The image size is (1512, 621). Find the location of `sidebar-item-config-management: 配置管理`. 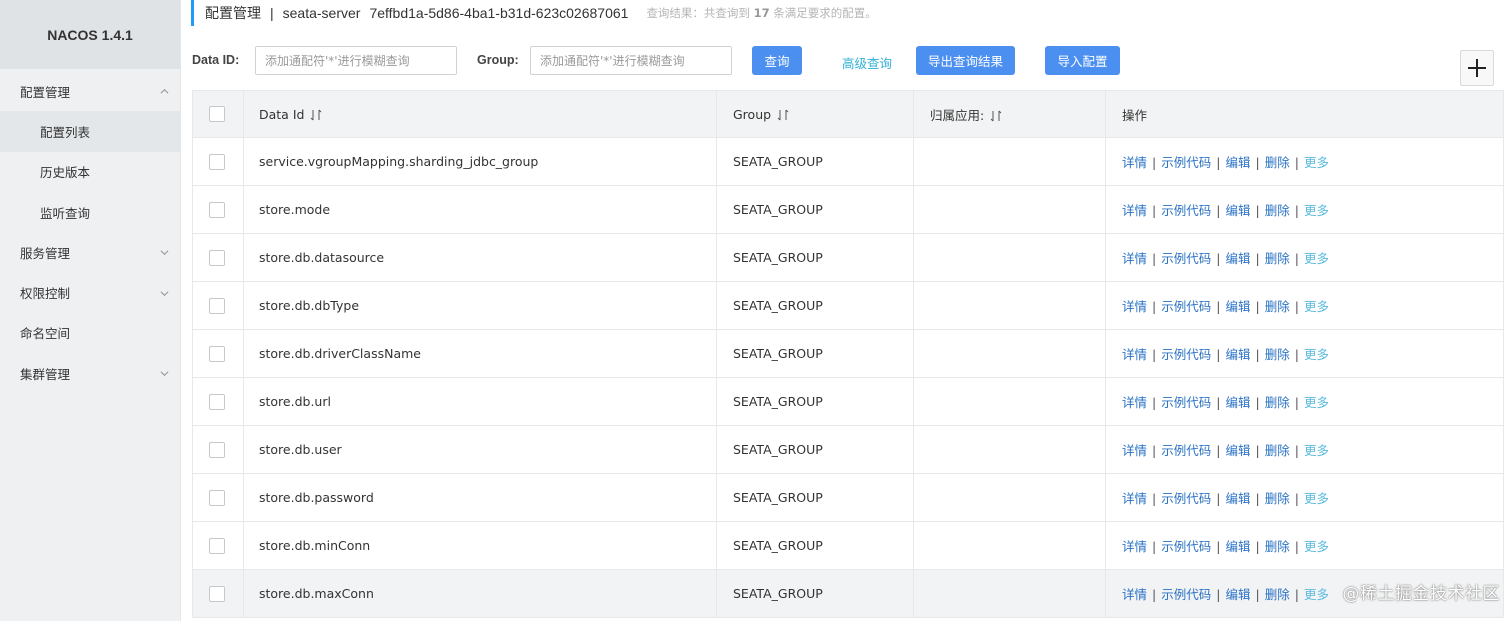

sidebar-item-config-management: 配置管理 is located at coordinates (90, 91).